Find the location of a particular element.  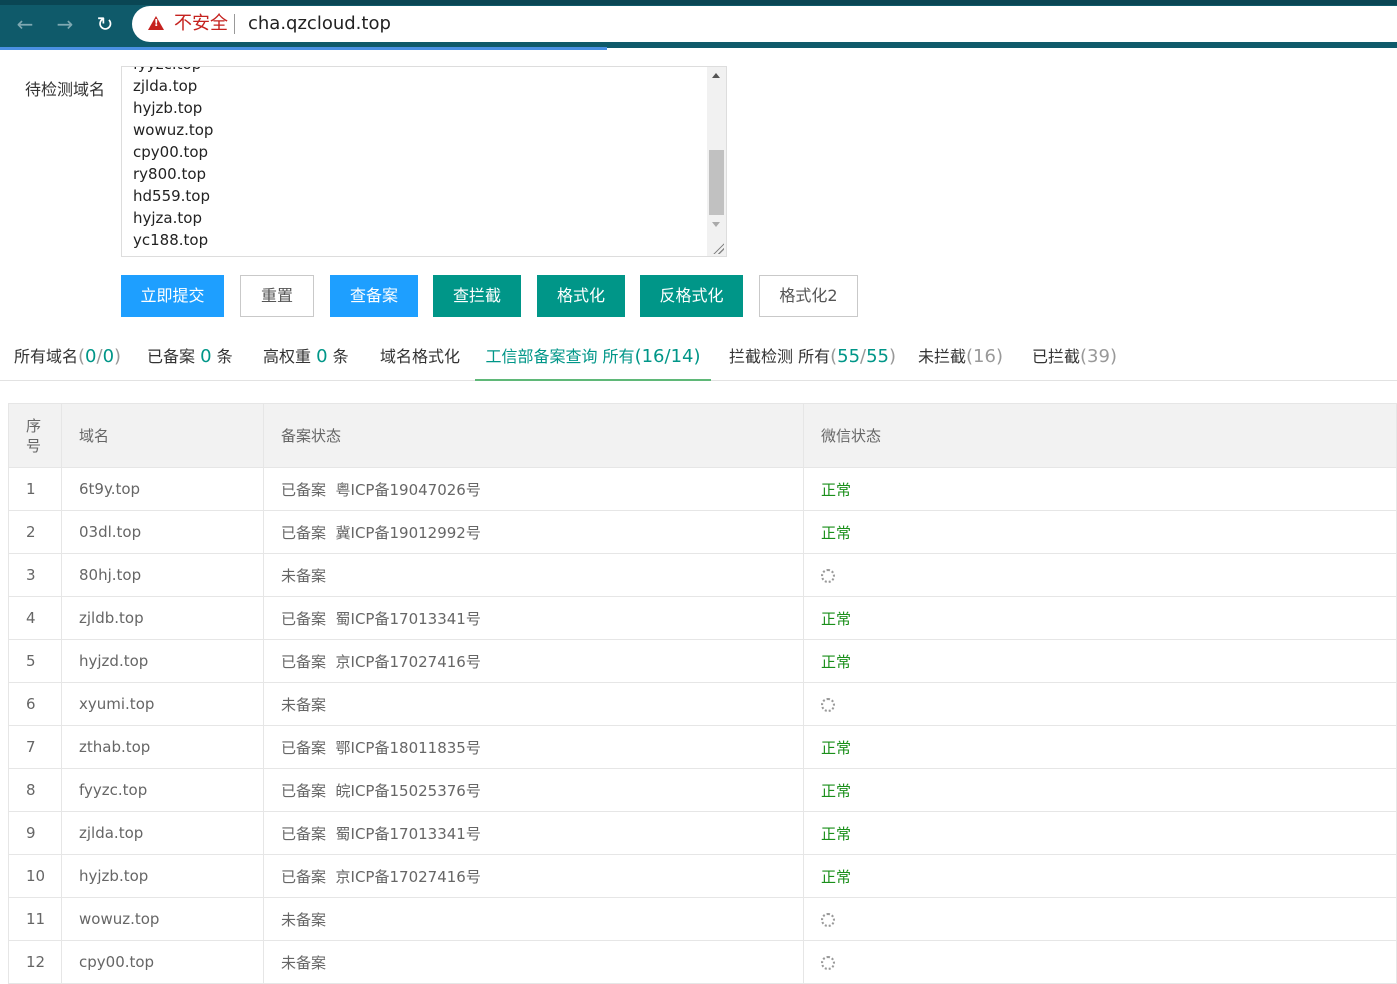

tab-all-domains: 所有域名(0/0) is located at coordinates (67, 358).